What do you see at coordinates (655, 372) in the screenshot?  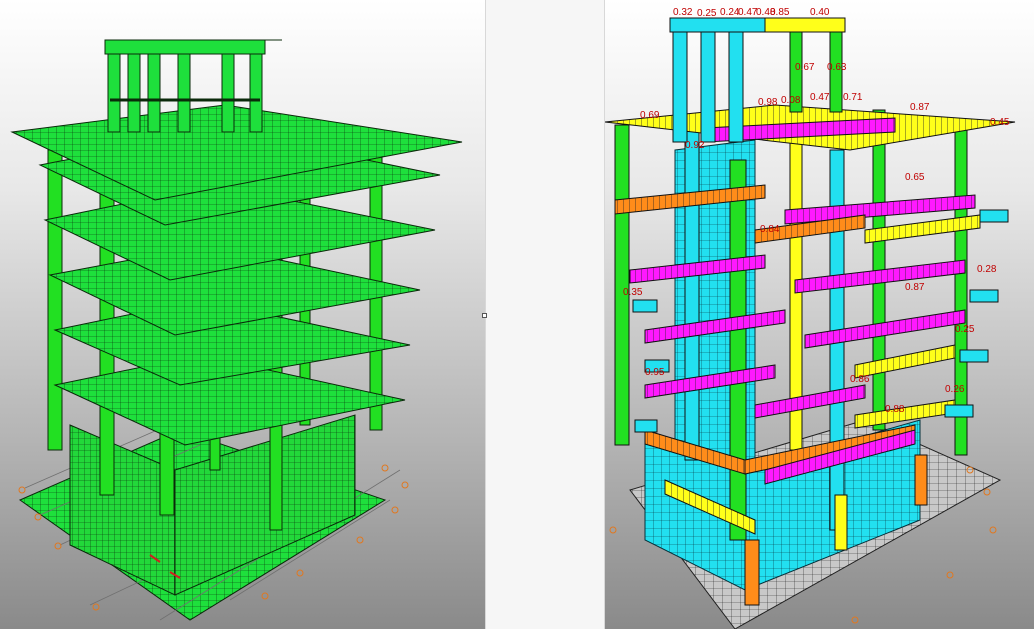 I see `result-label: 0.95` at bounding box center [655, 372].